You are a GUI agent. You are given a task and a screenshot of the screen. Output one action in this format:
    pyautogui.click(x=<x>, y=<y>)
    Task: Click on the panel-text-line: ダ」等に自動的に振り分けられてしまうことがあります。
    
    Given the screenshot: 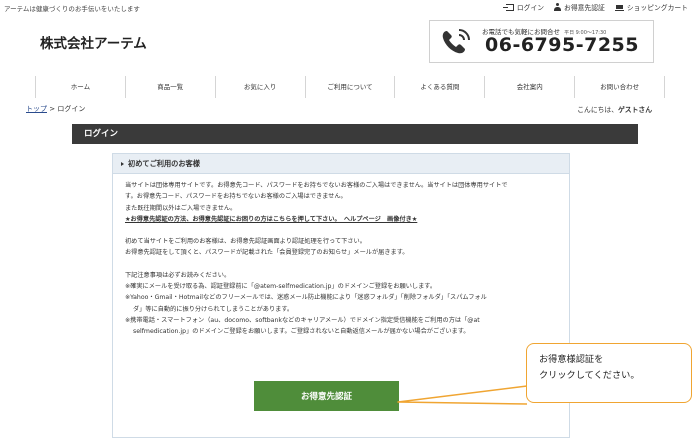 What is the action you would take?
    pyautogui.click(x=213, y=309)
    